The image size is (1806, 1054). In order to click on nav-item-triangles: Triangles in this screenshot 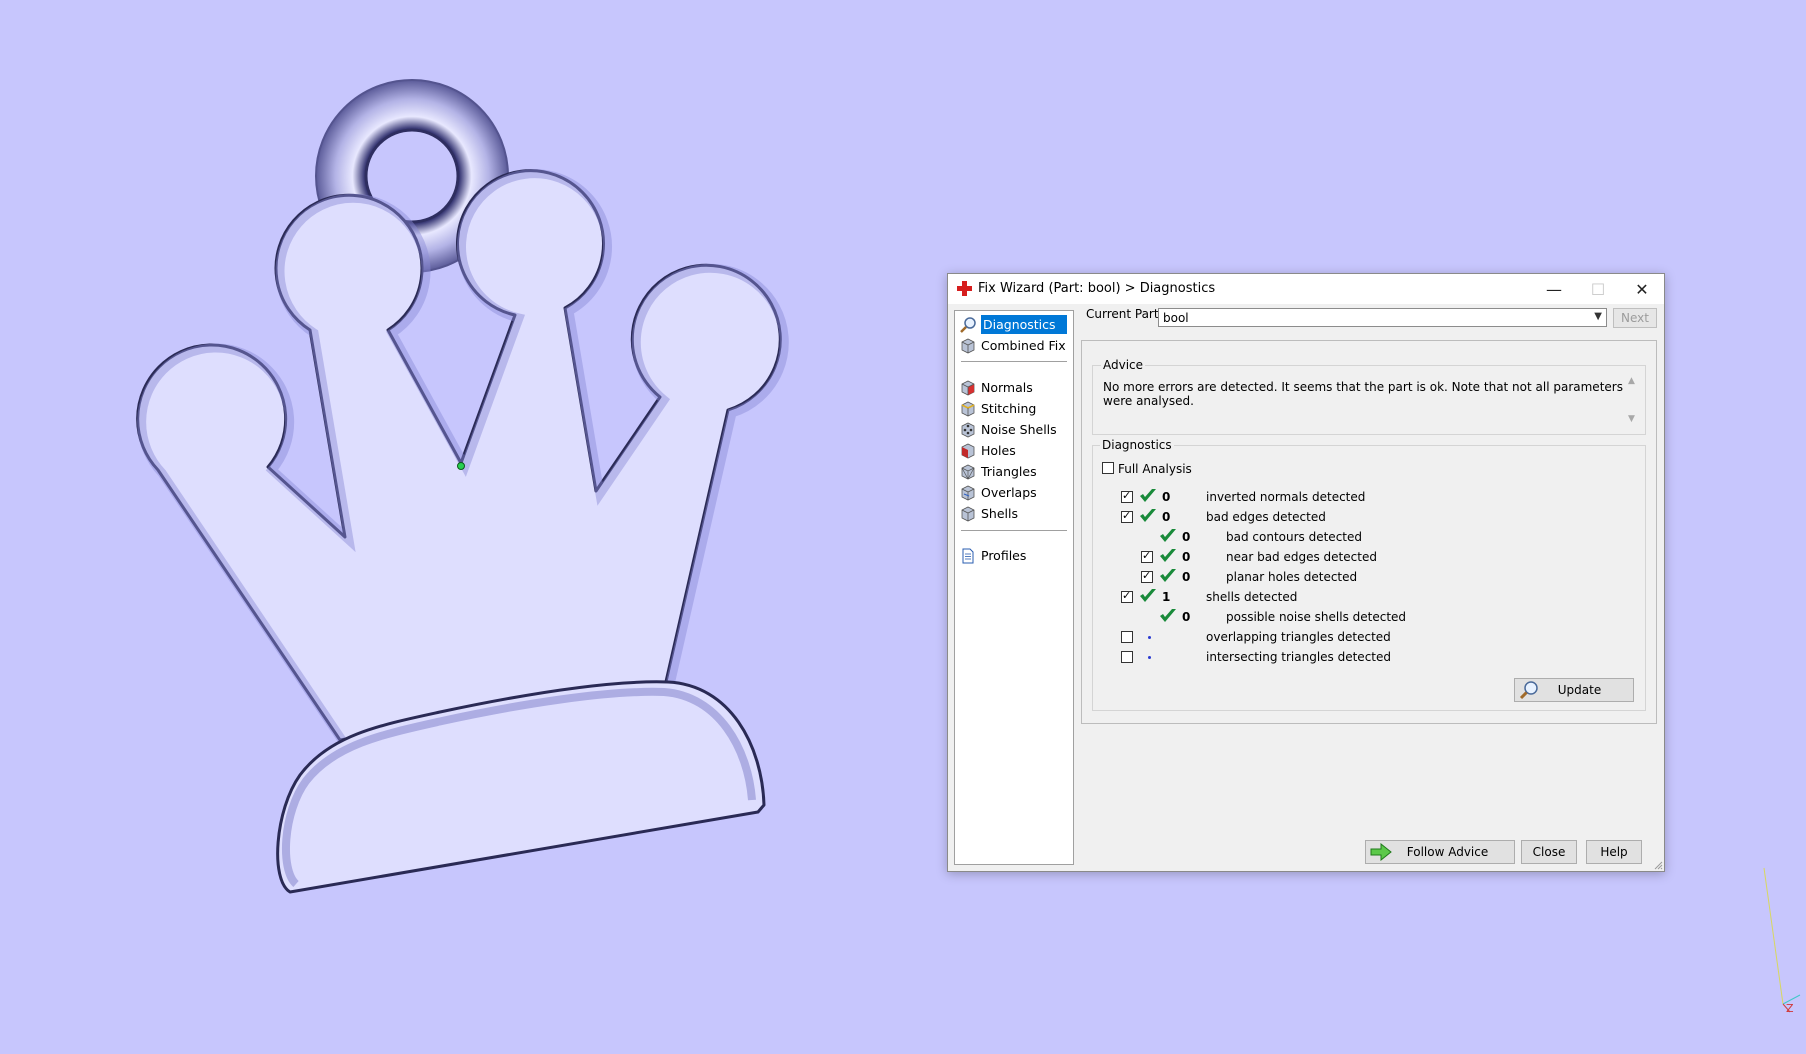, I will do `click(1014, 471)`.